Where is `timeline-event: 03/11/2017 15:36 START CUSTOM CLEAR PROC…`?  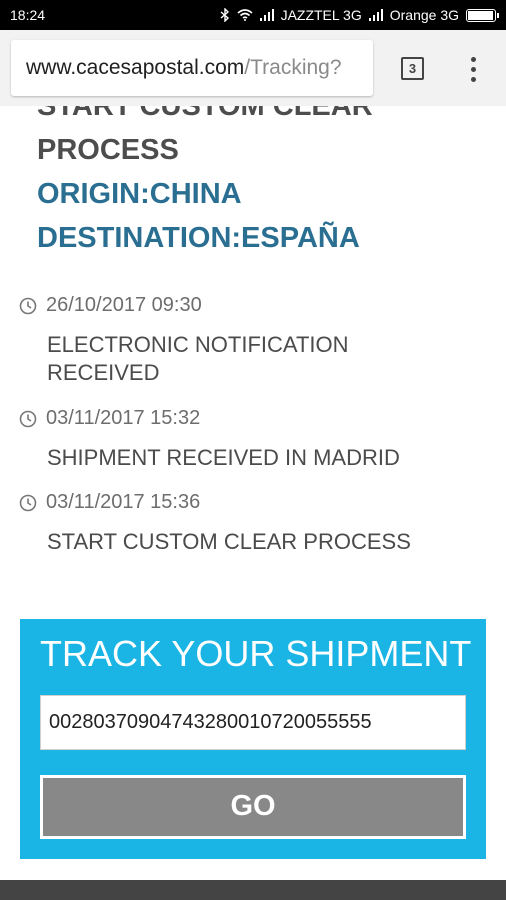 timeline-event: 03/11/2017 15:36 START CUSTOM CLEAR PROC… is located at coordinates (233, 523).